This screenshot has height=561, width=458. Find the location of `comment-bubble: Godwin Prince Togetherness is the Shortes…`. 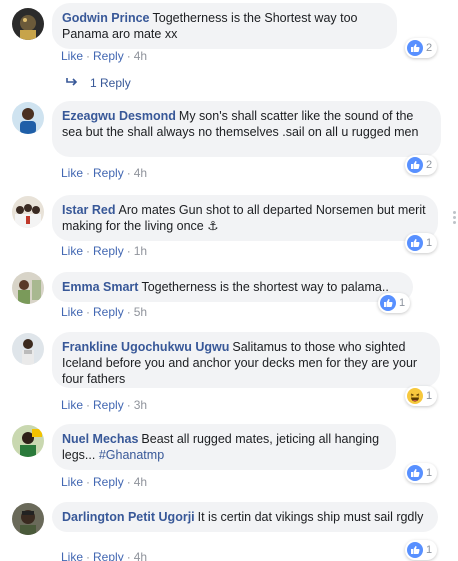

comment-bubble: Godwin Prince Togetherness is the Shortes… is located at coordinates (224, 26).